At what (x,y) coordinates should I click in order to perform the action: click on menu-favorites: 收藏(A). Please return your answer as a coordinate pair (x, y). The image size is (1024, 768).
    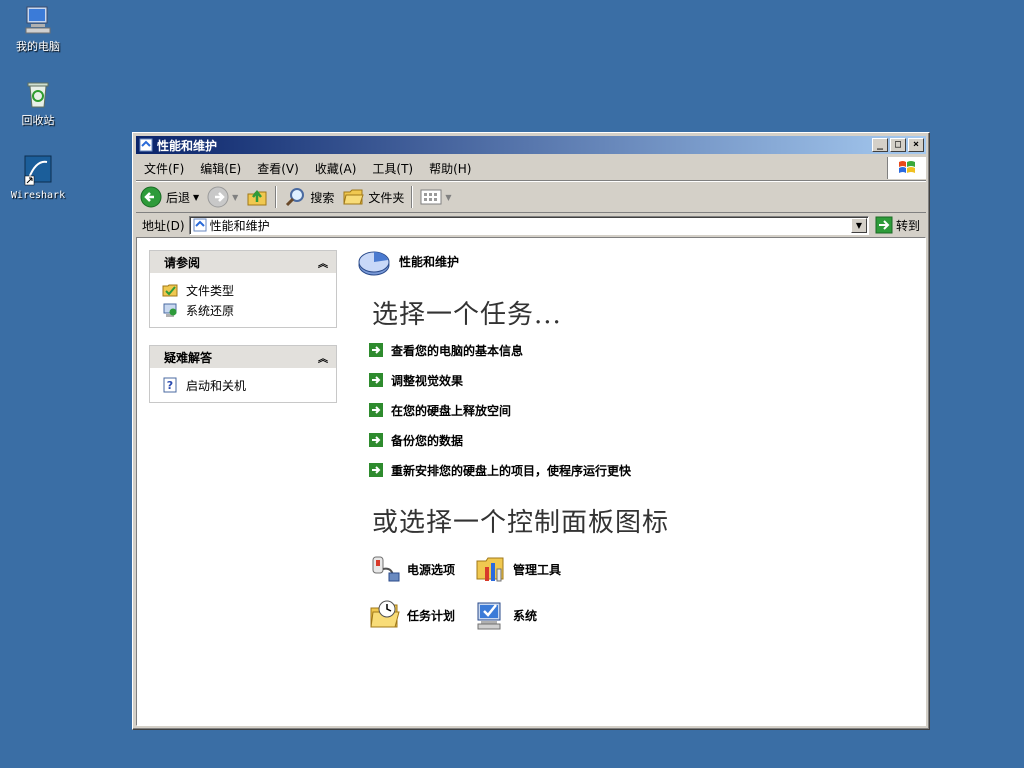
    Looking at the image, I should click on (336, 168).